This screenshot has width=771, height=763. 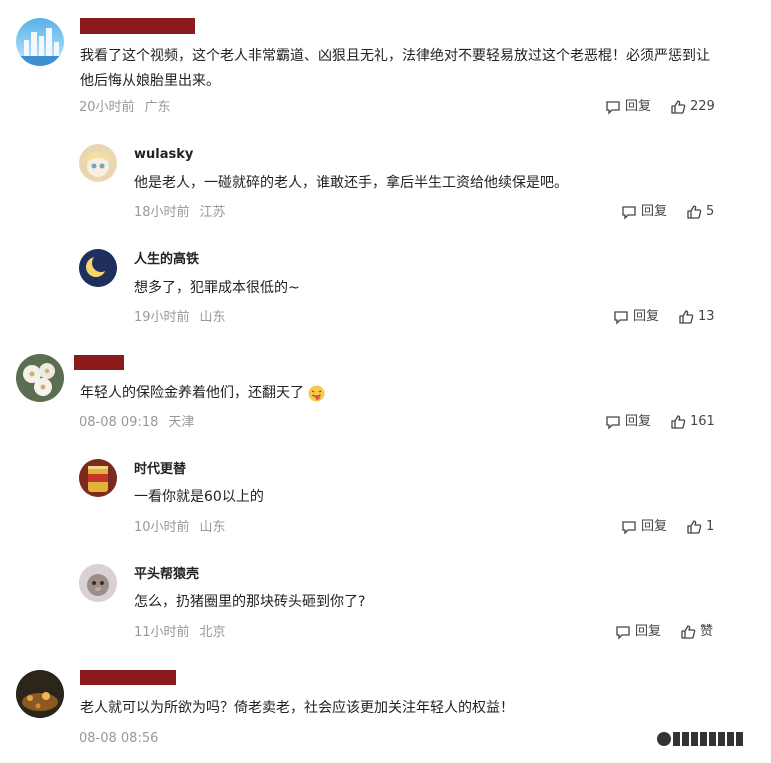 What do you see at coordinates (160, 470) in the screenshot?
I see `username: 时代更替` at bounding box center [160, 470].